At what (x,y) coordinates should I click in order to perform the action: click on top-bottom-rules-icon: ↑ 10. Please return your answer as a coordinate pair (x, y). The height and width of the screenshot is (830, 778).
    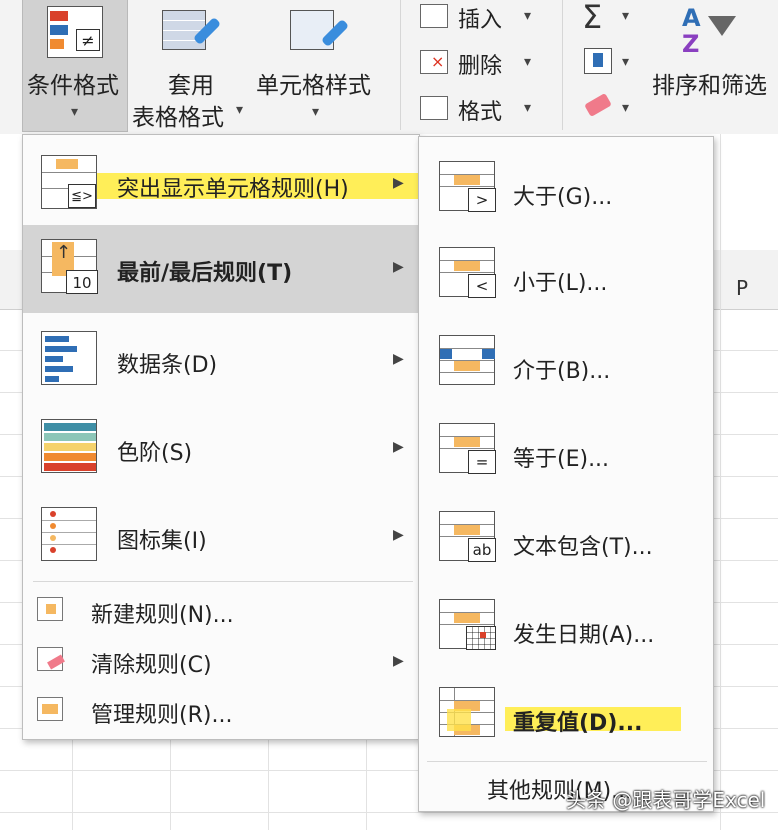
    Looking at the image, I should click on (69, 266).